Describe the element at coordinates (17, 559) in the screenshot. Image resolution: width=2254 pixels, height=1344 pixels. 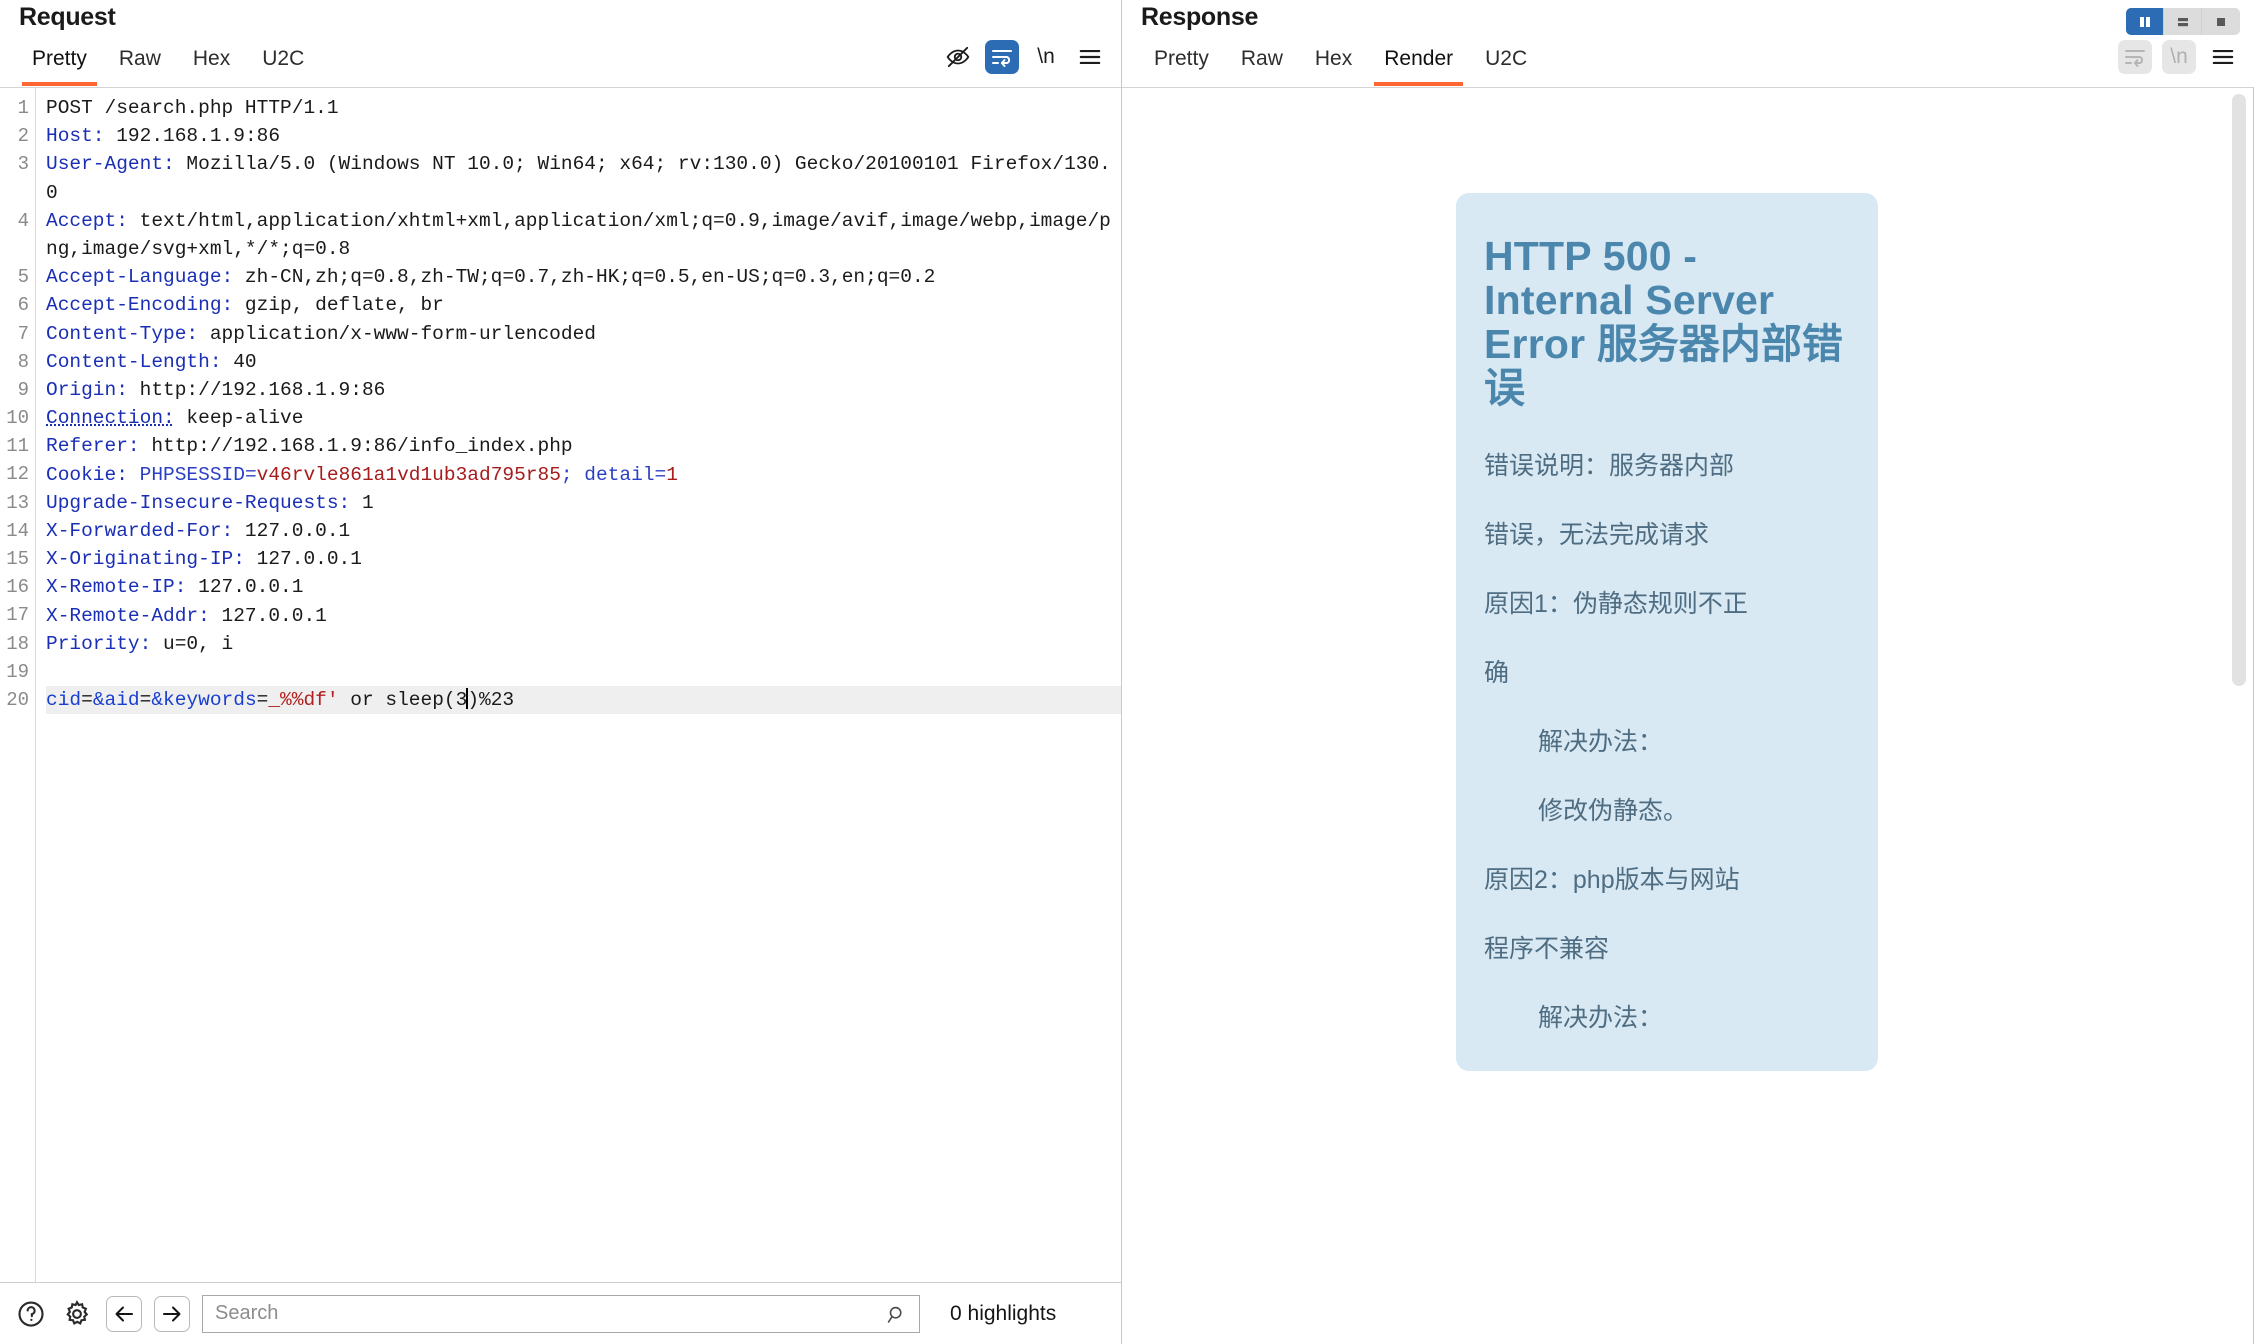
I see `line-number: 15` at that location.